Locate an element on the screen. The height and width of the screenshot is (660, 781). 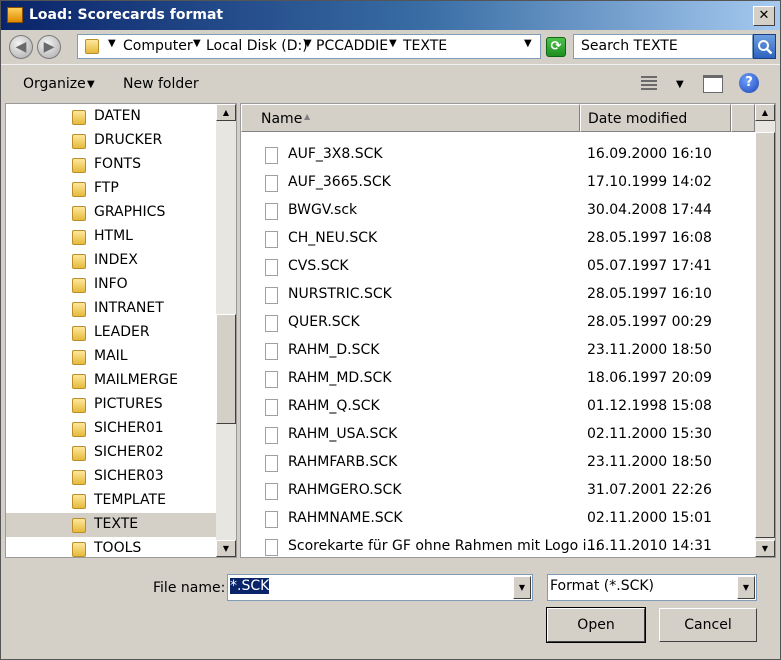
back-button: ◀ is located at coordinates (21, 47).